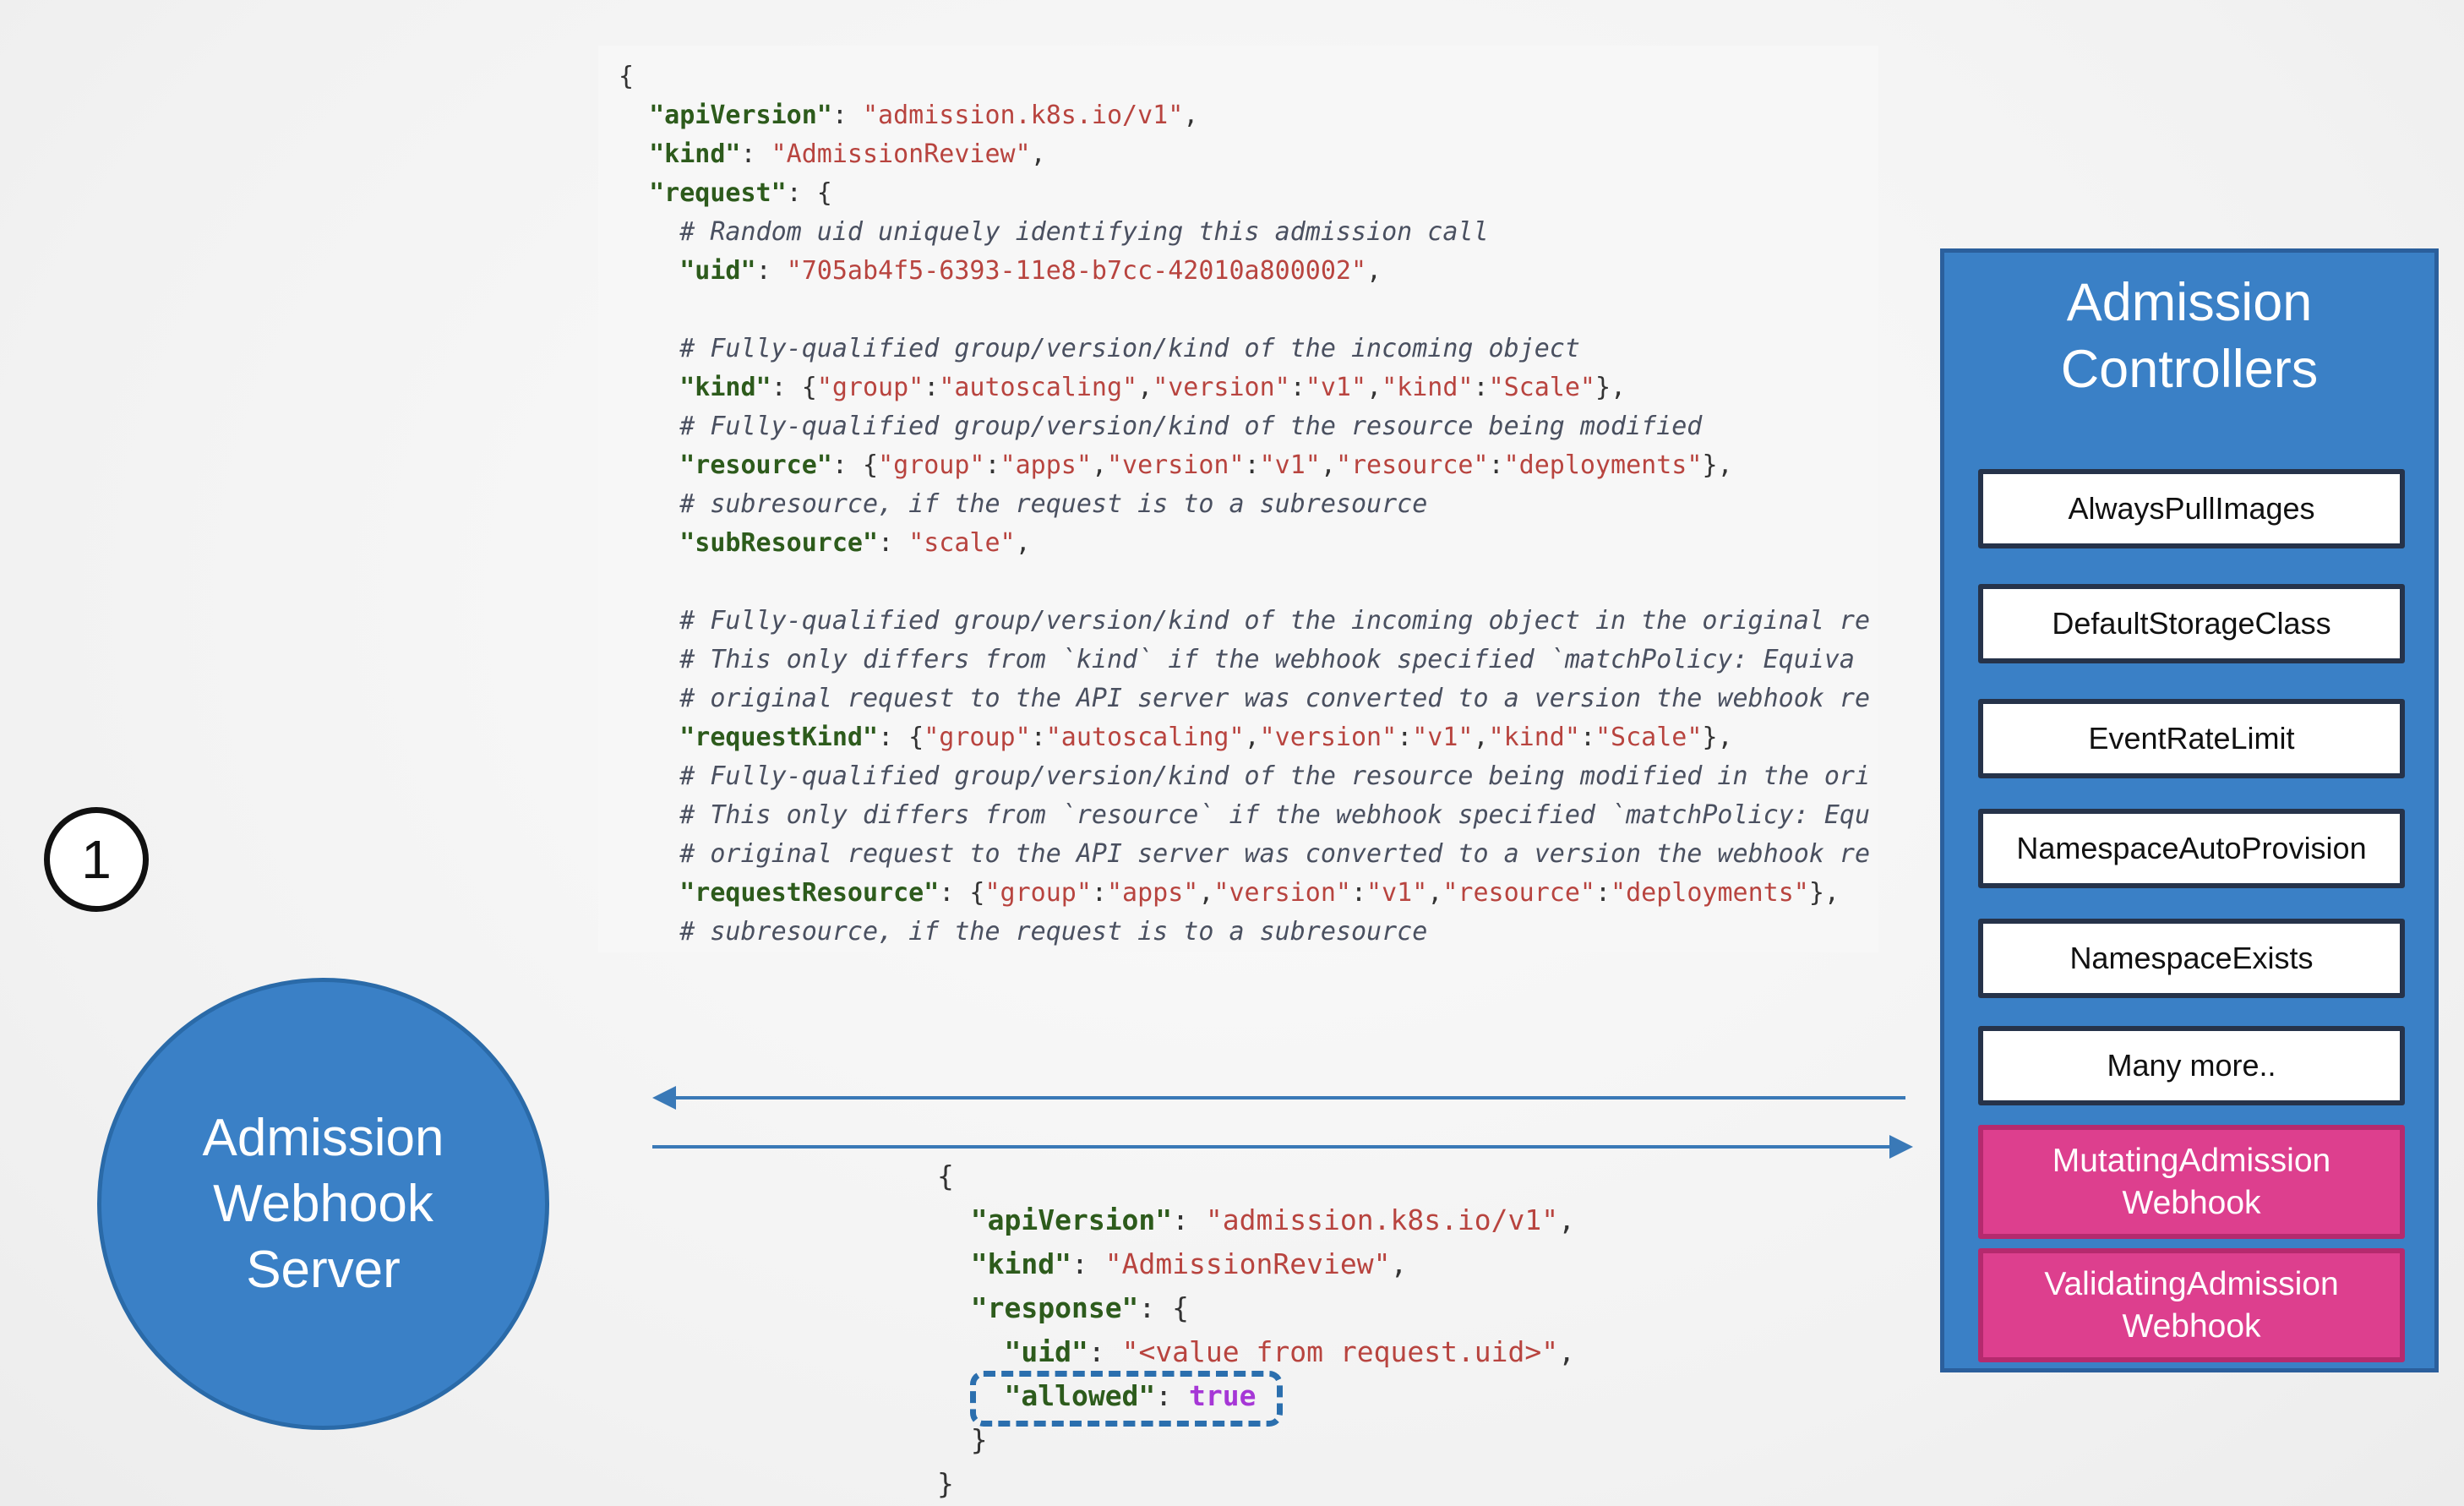 Image resolution: width=2464 pixels, height=1506 pixels. I want to click on code-line: "response": {, so click(1063, 1308).